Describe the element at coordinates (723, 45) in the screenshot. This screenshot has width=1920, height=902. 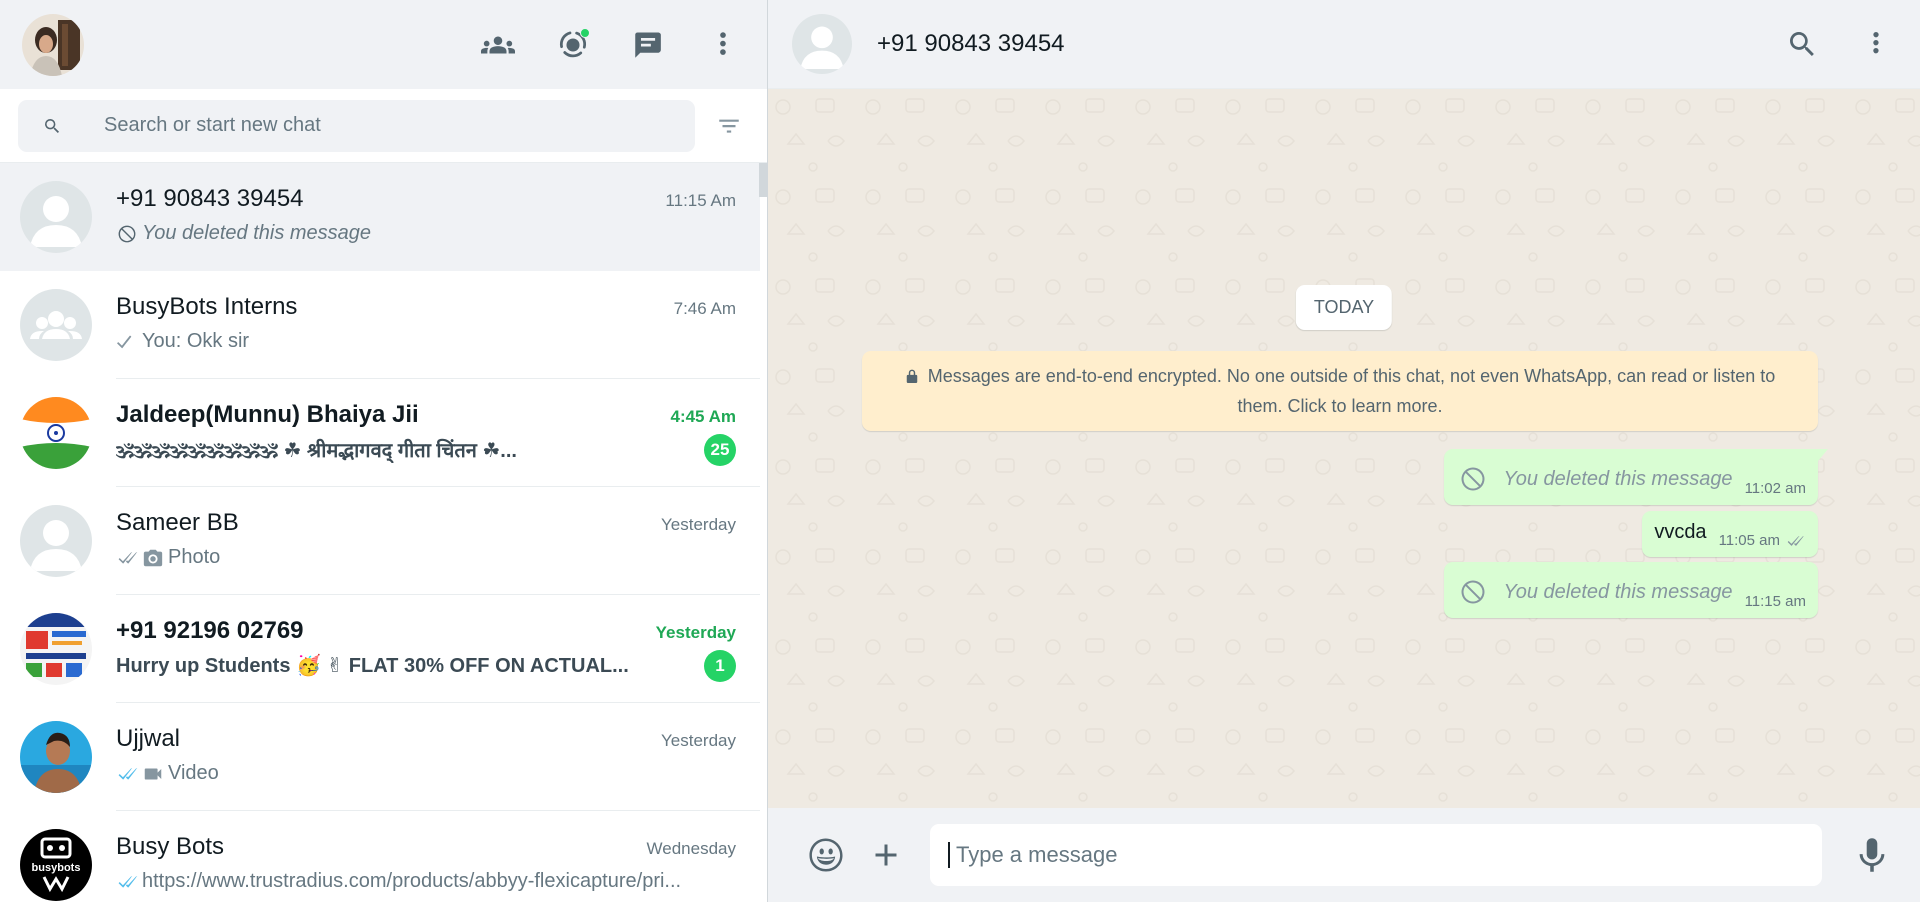
I see `menu-icon` at that location.